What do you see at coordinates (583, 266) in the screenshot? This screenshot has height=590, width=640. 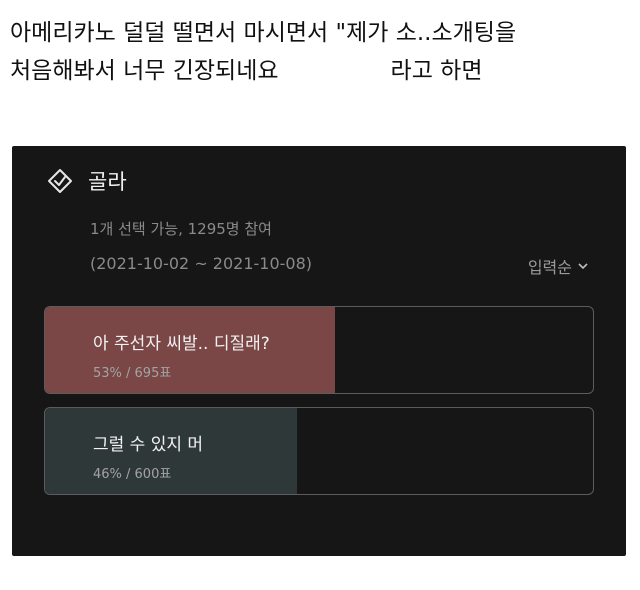 I see `chevron-down-icon` at bounding box center [583, 266].